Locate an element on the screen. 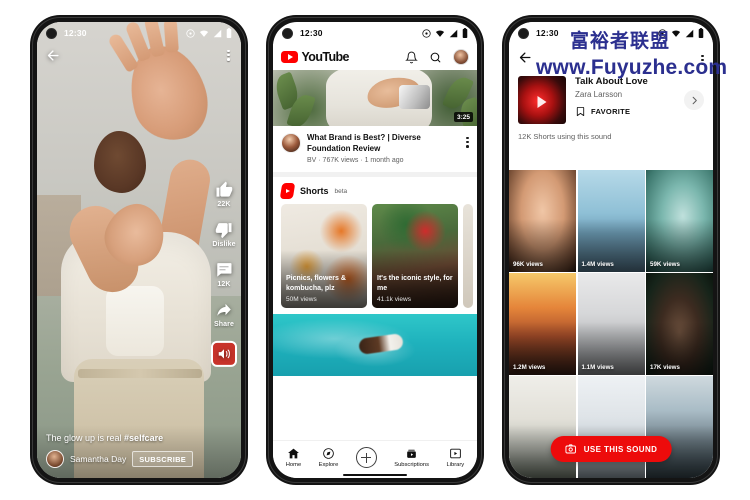 The image size is (750, 500). avatar is located at coordinates (55, 459).